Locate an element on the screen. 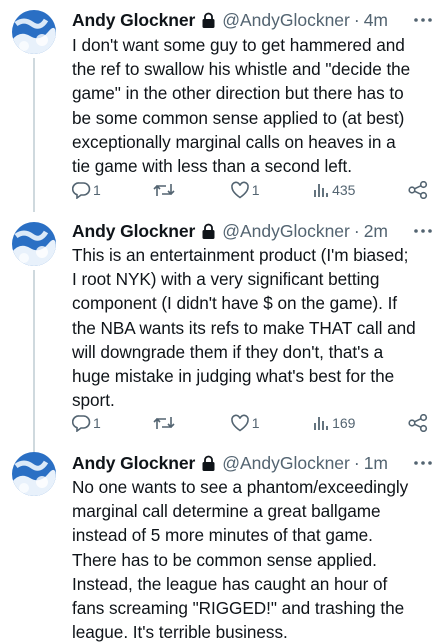 This screenshot has height=644, width=445. view-count: 435 is located at coordinates (344, 190).